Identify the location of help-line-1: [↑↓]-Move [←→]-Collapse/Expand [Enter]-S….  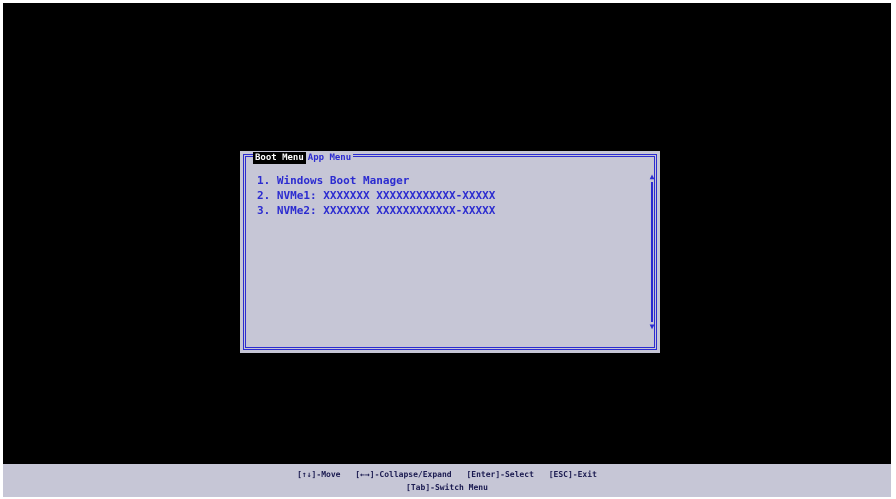
(447, 474).